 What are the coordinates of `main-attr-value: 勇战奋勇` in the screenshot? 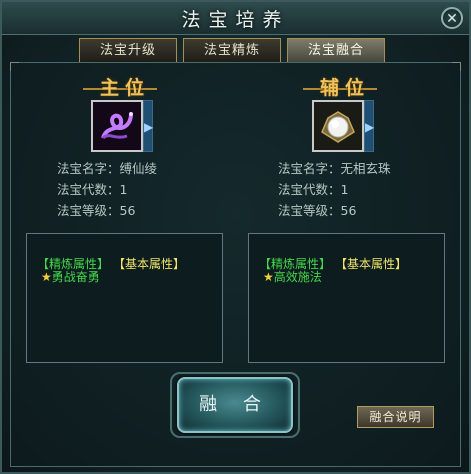 It's located at (75, 277).